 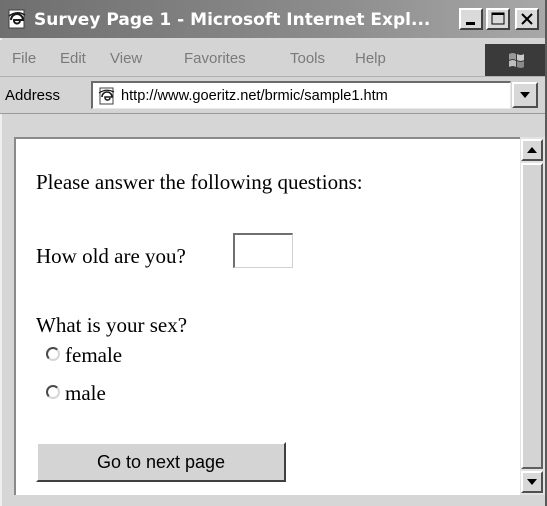 What do you see at coordinates (215, 59) in the screenshot?
I see `menu-favorites: Favorites` at bounding box center [215, 59].